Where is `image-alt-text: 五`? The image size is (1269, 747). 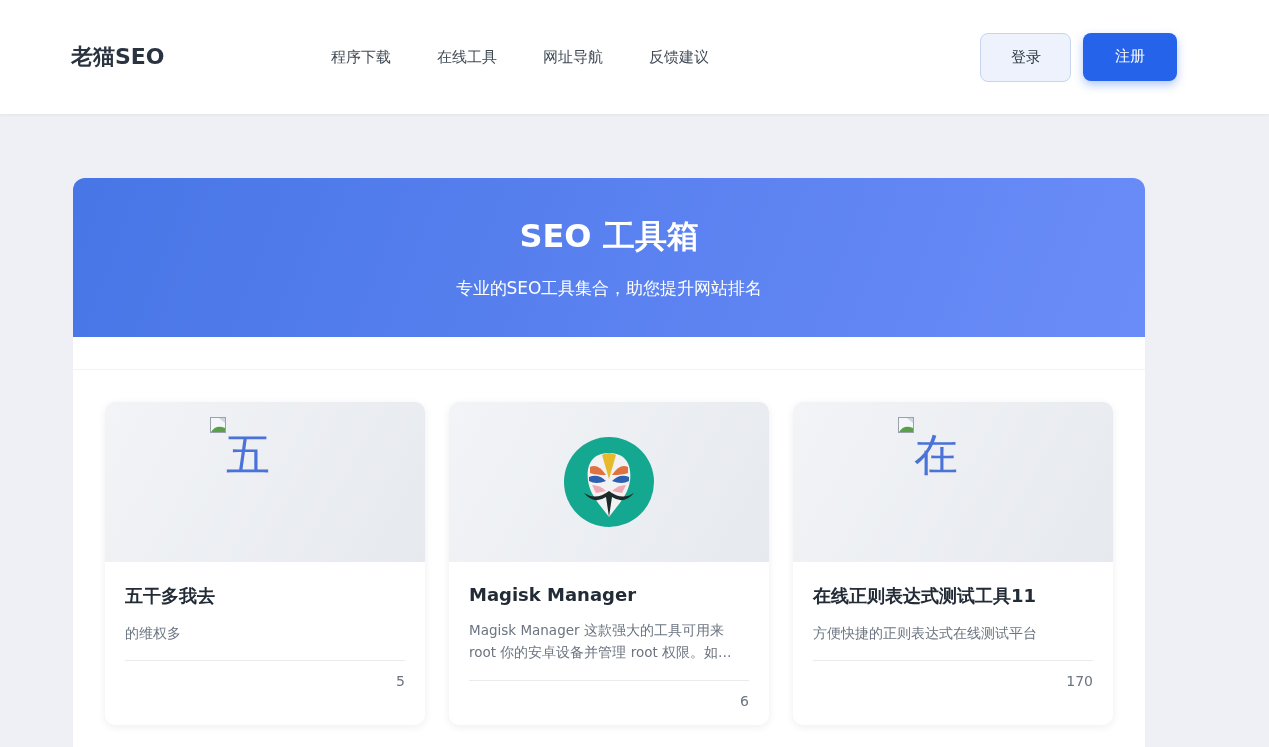 image-alt-text: 五 is located at coordinates (248, 455).